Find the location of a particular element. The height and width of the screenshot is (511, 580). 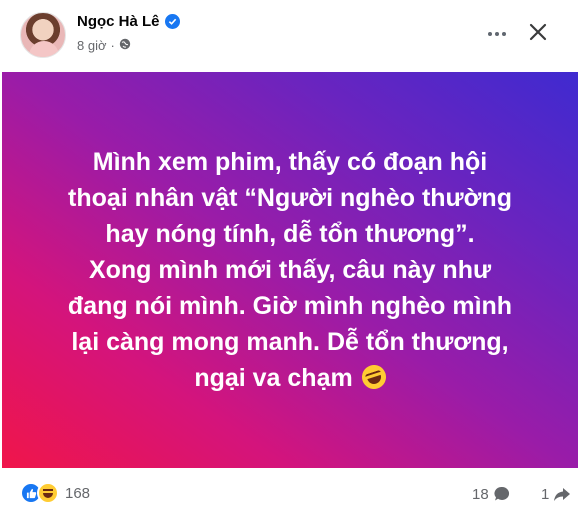

post-footer: 168 18 1 is located at coordinates (290, 490).